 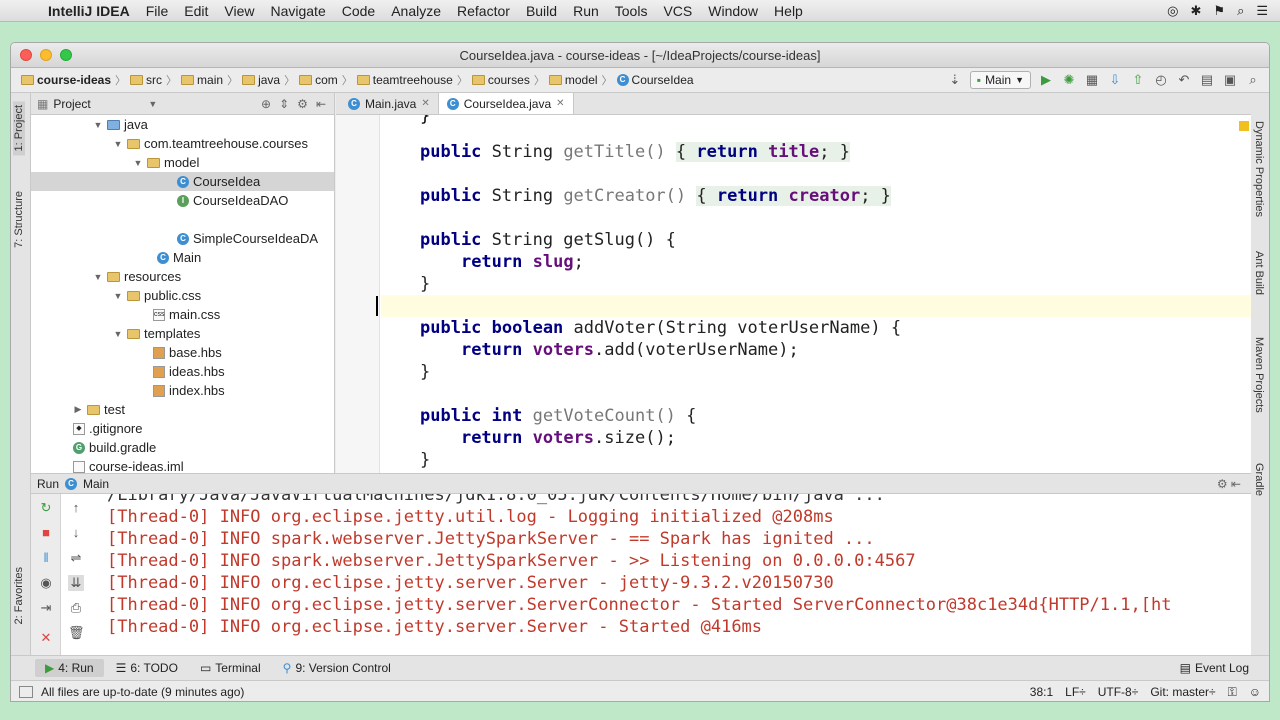 What do you see at coordinates (733, 11) in the screenshot?
I see `menu-window: Window` at bounding box center [733, 11].